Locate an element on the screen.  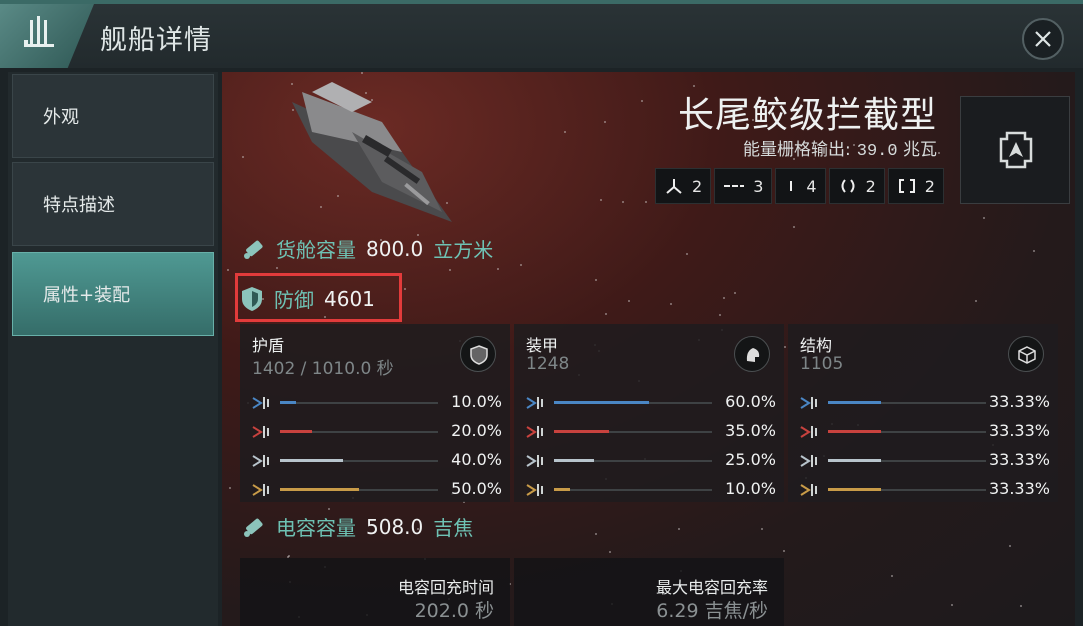
high-slot-icon is located at coordinates (734, 186).